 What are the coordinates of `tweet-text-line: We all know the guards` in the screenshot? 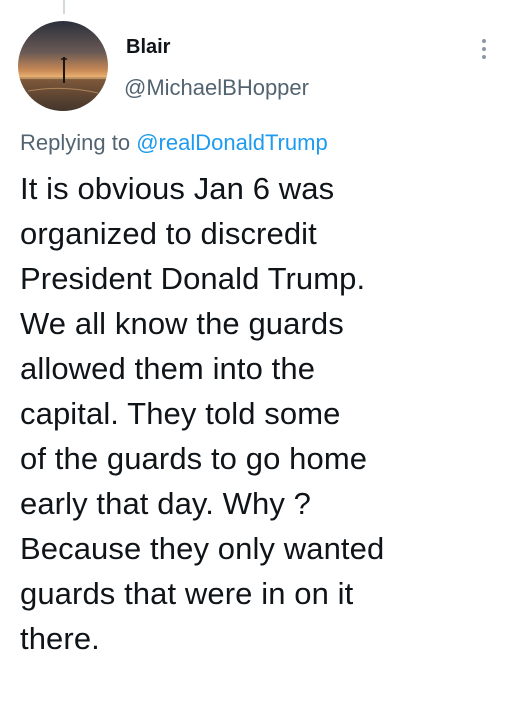 It's located at (182, 323).